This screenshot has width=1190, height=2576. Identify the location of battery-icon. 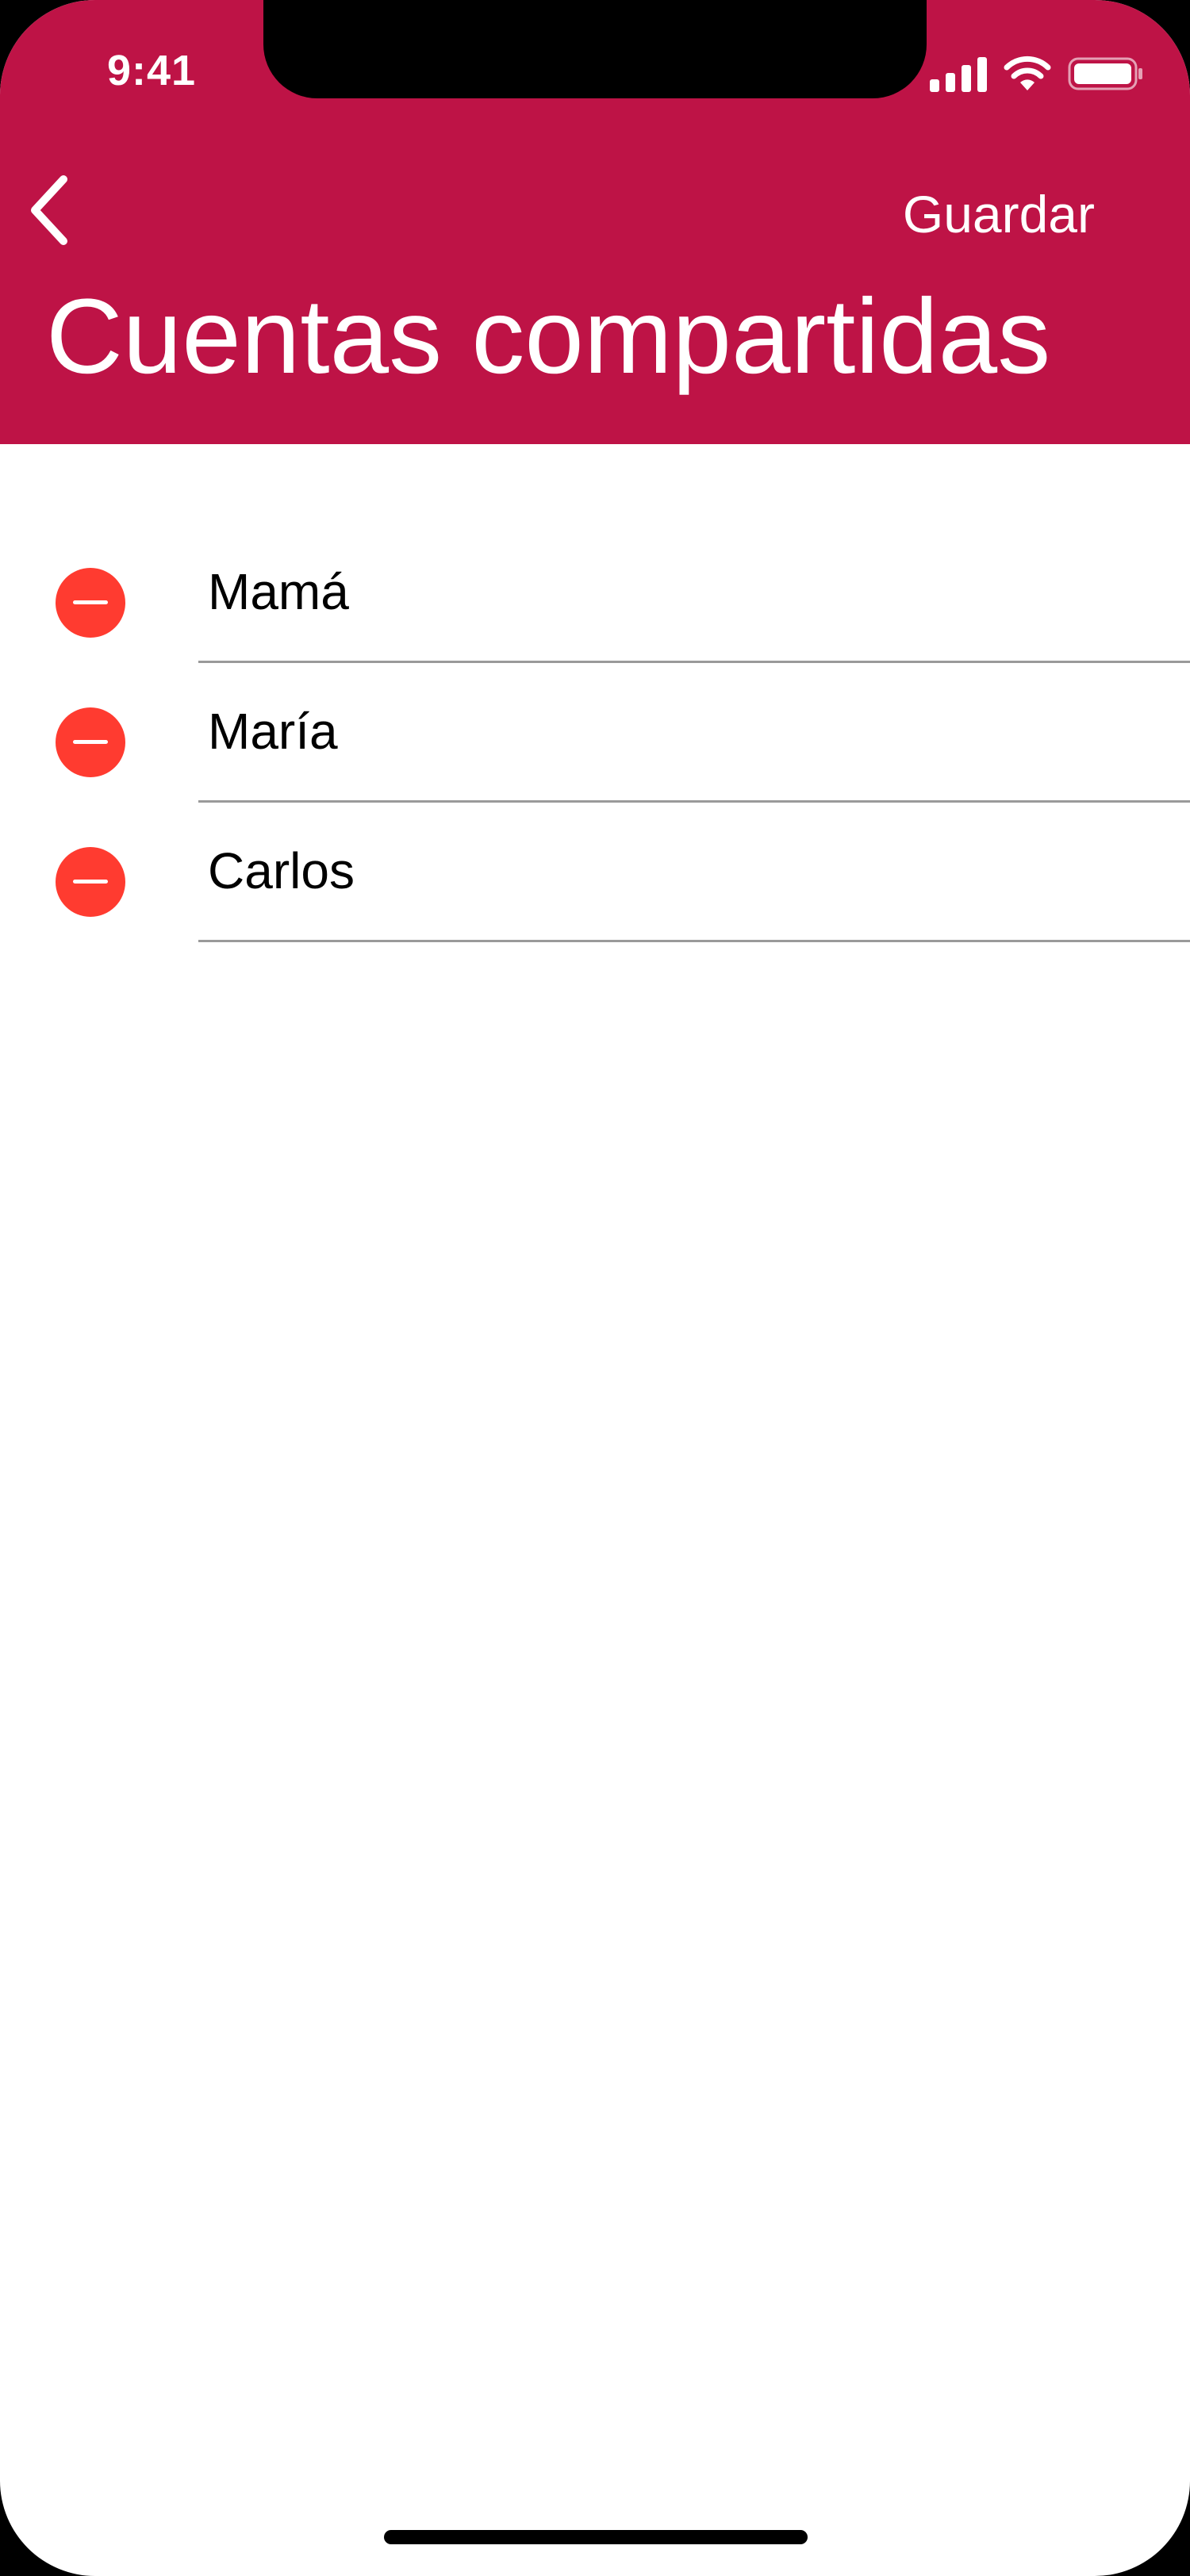
(1105, 73).